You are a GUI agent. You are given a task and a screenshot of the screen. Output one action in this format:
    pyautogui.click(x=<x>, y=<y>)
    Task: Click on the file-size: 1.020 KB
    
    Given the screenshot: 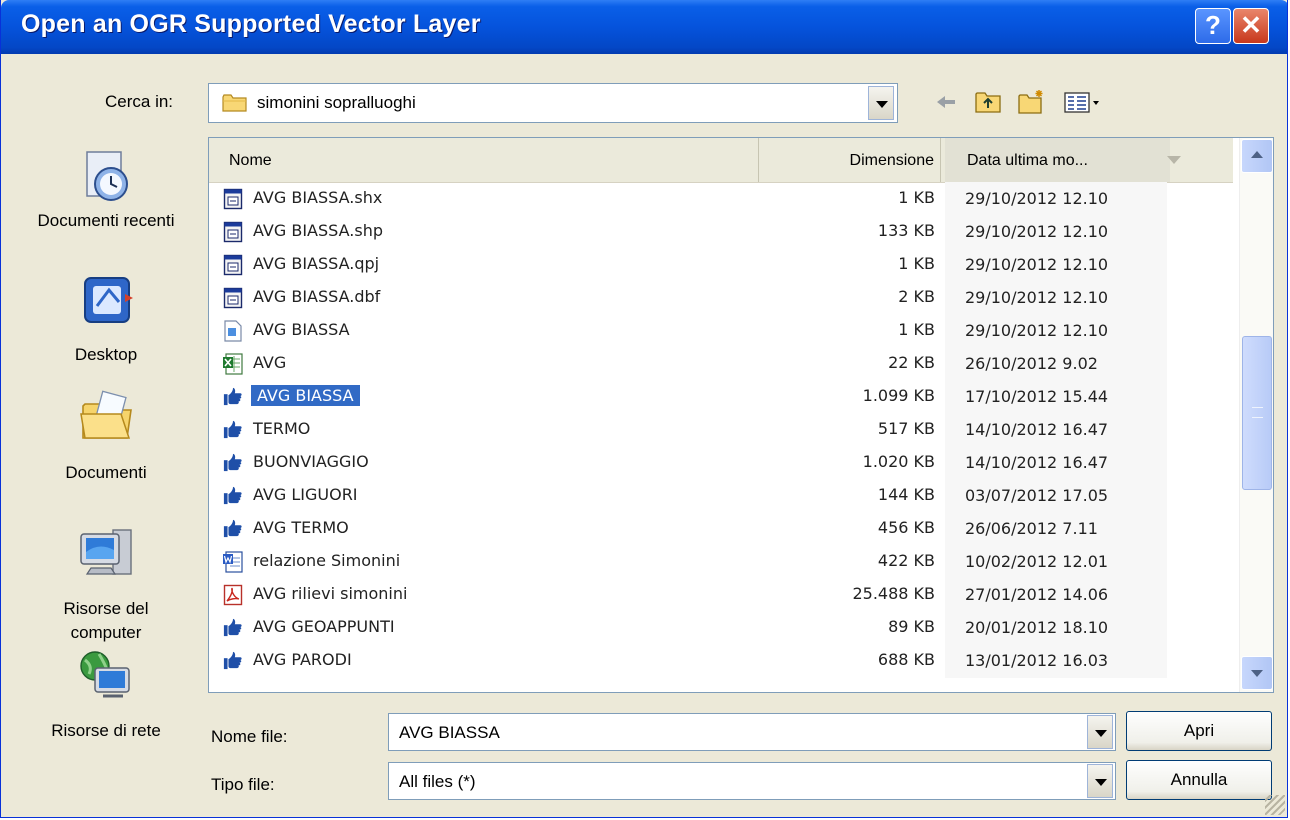 What is the action you would take?
    pyautogui.click(x=898, y=461)
    